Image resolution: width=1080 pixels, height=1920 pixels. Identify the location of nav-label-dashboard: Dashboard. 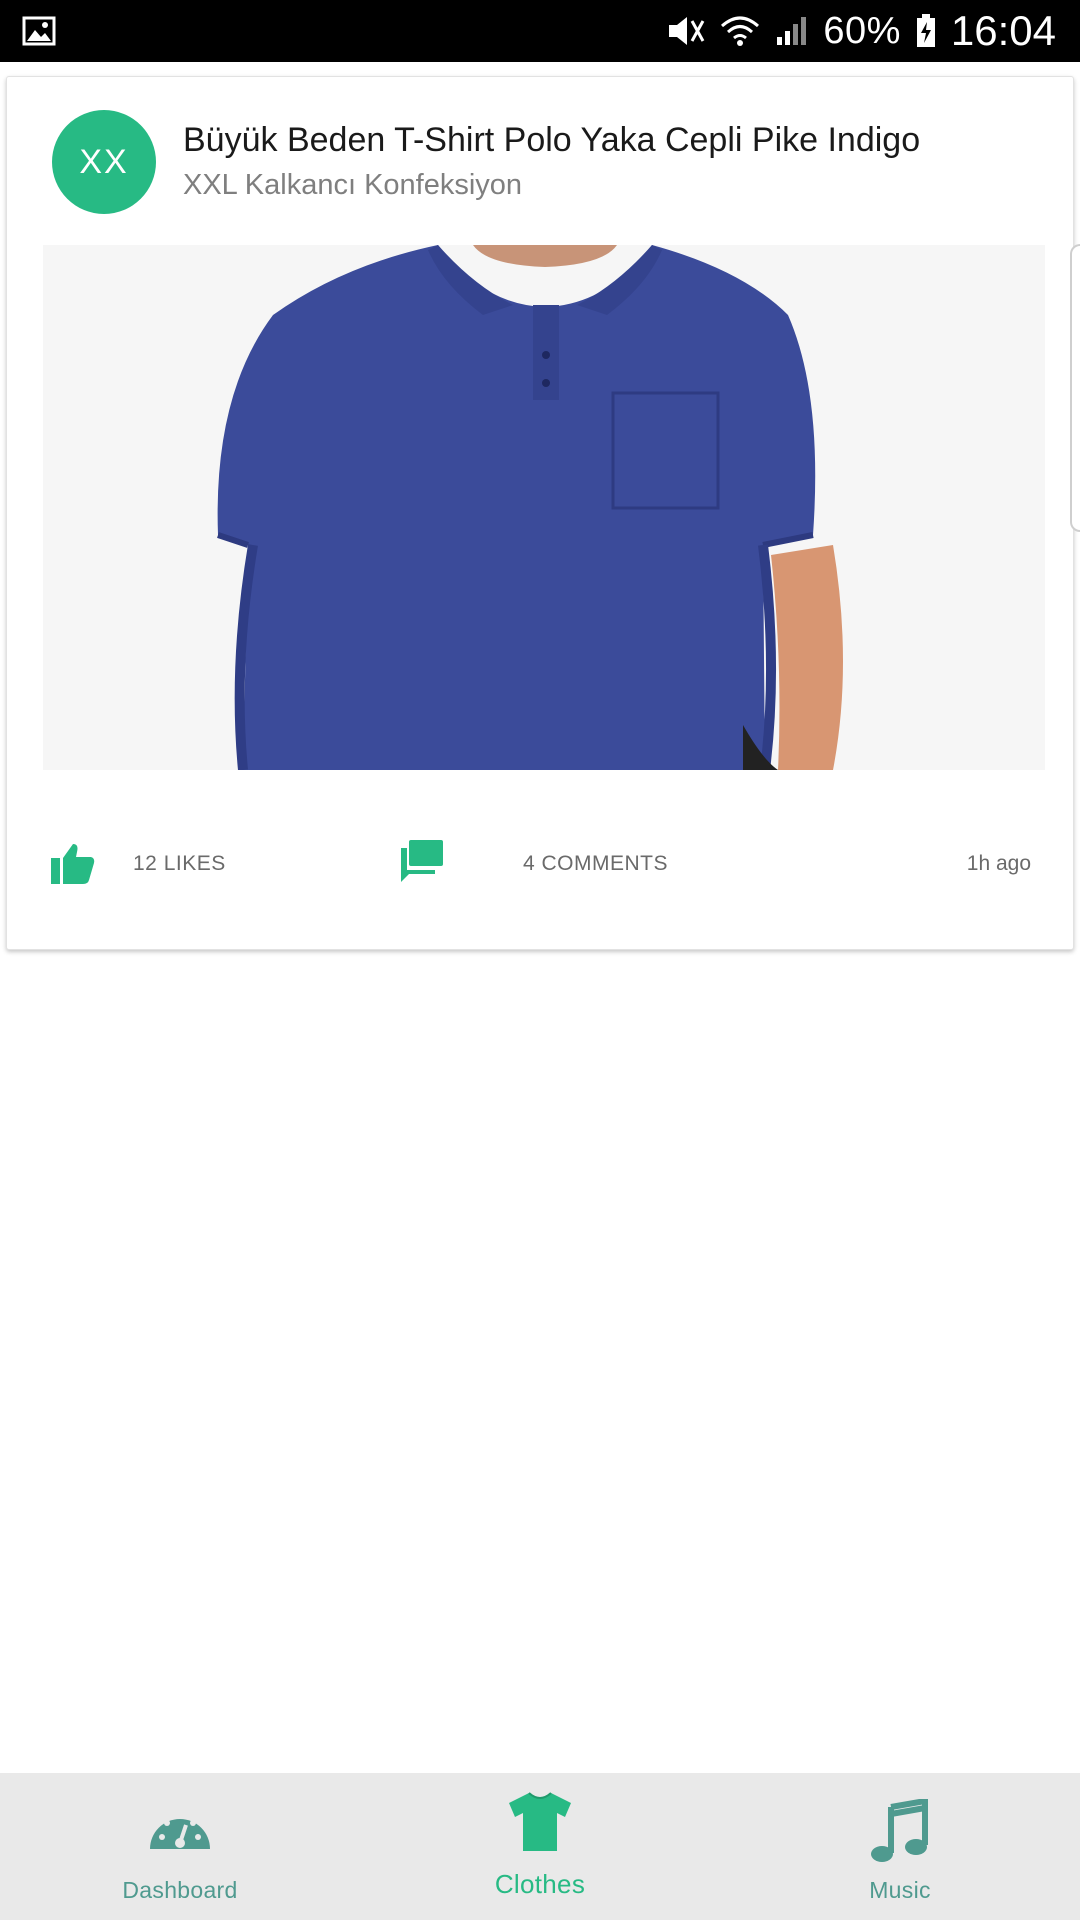
(180, 1890).